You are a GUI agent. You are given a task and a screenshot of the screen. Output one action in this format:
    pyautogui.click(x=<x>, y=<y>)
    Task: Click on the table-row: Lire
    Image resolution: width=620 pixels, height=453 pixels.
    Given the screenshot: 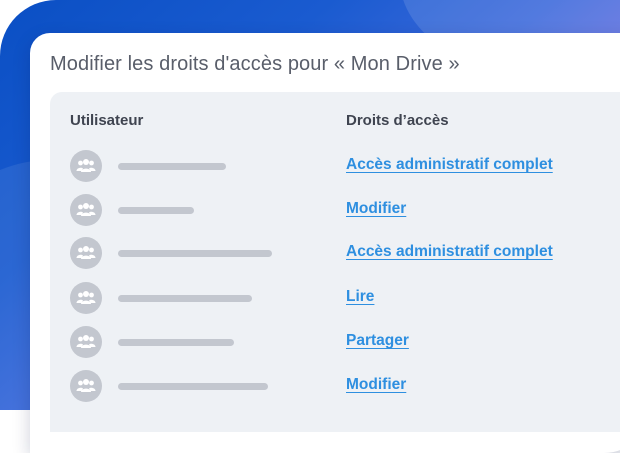 What is the action you would take?
    pyautogui.click(x=335, y=299)
    